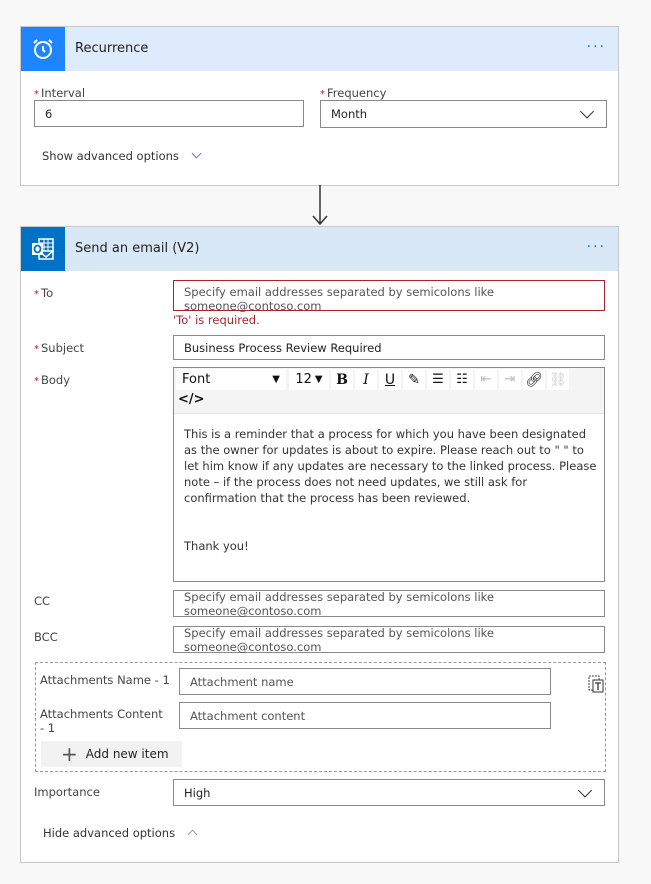 The height and width of the screenshot is (884, 651). What do you see at coordinates (510, 379) in the screenshot?
I see `increase-indent-icon: ⇥` at bounding box center [510, 379].